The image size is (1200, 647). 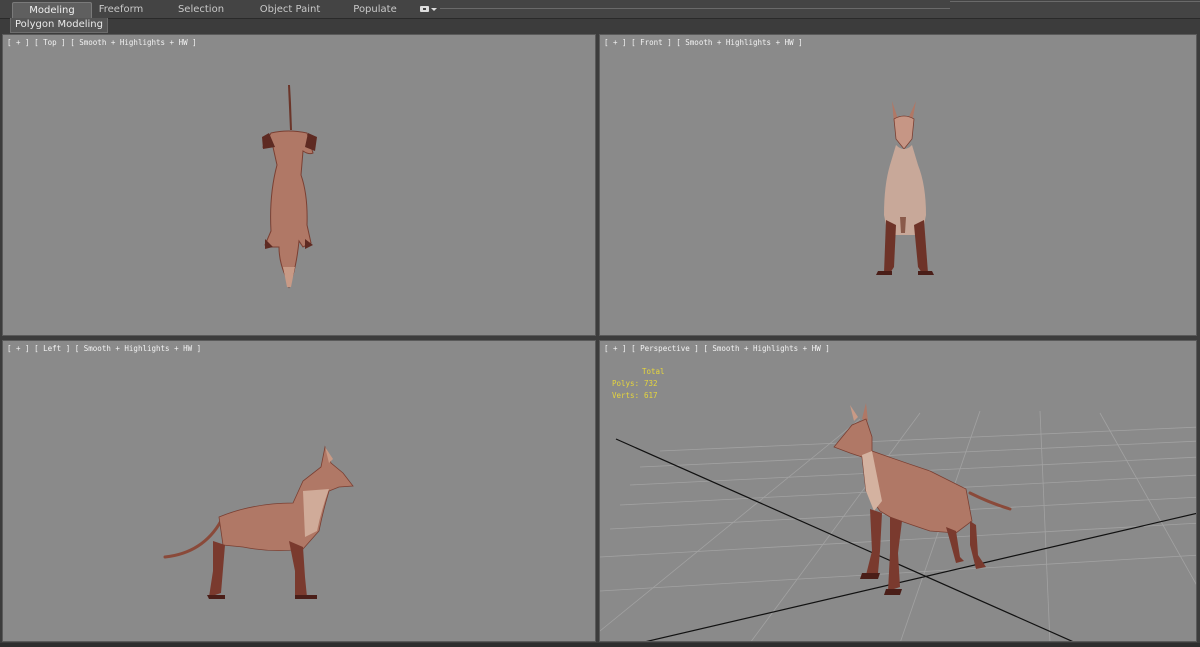 What do you see at coordinates (59, 25) in the screenshot?
I see `subtab-polygon-modeling: Polygon Modeling` at bounding box center [59, 25].